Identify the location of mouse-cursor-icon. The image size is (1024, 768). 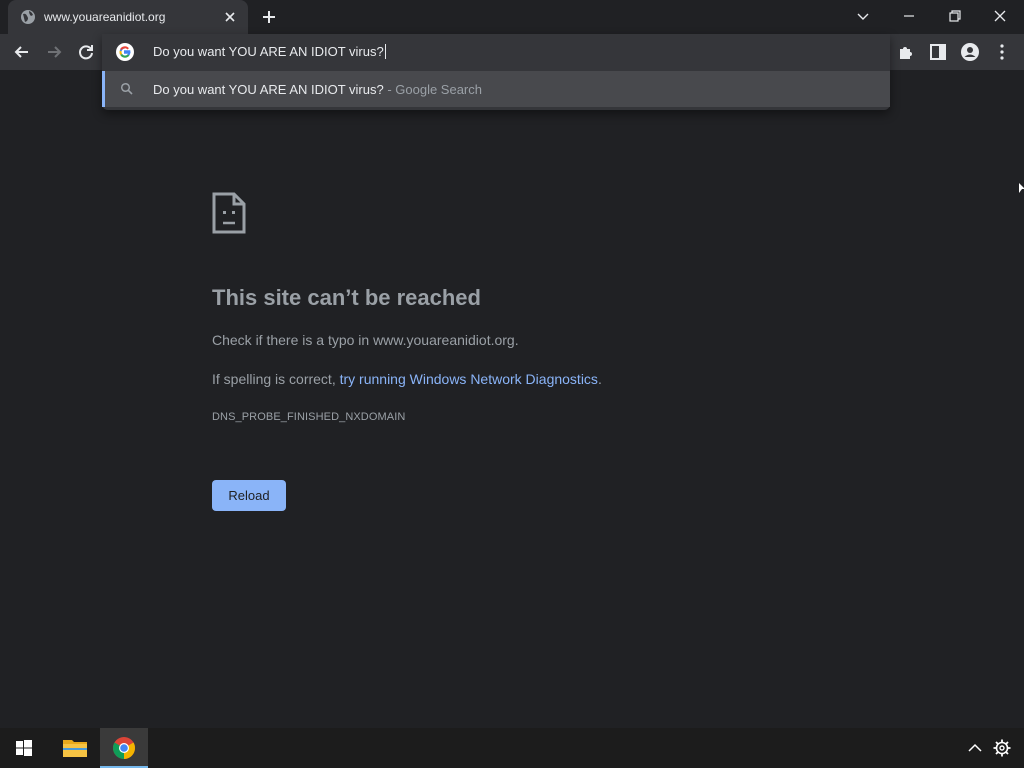
(1021, 188).